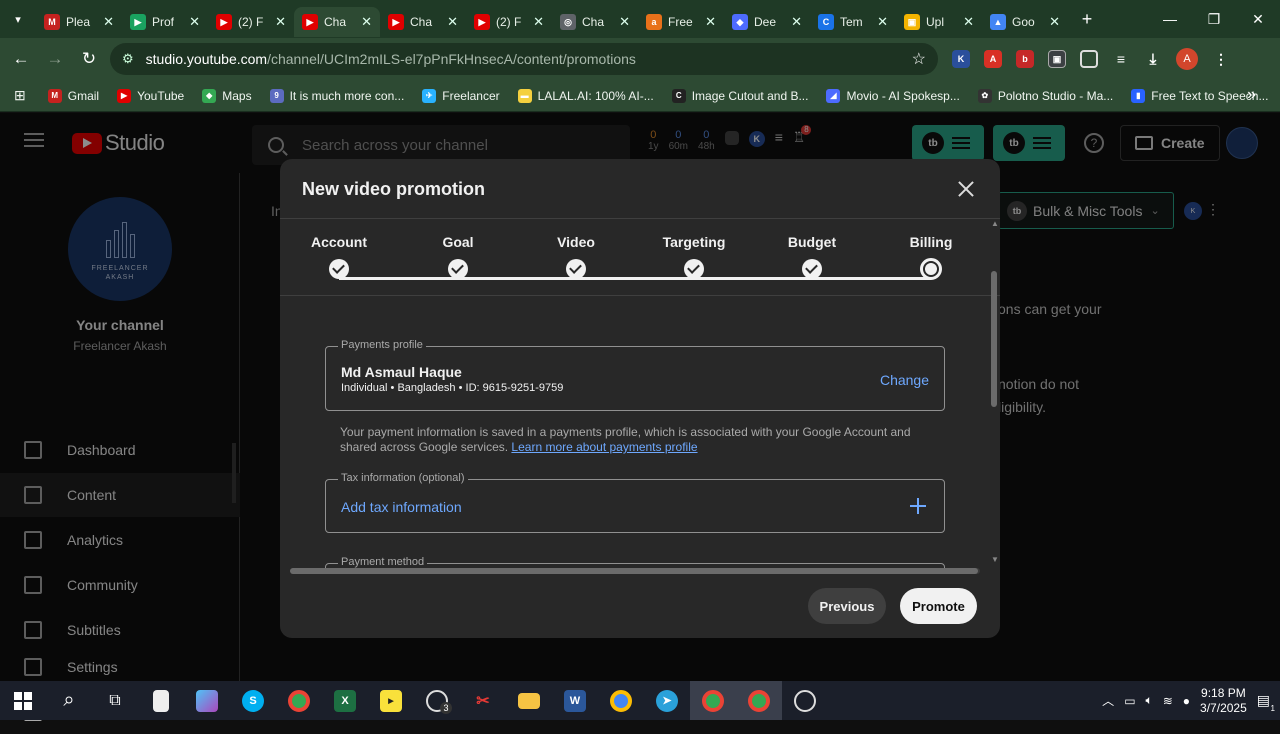 The image size is (1280, 734). What do you see at coordinates (128, 59) in the screenshot?
I see `site-info-icon: ⚙` at bounding box center [128, 59].